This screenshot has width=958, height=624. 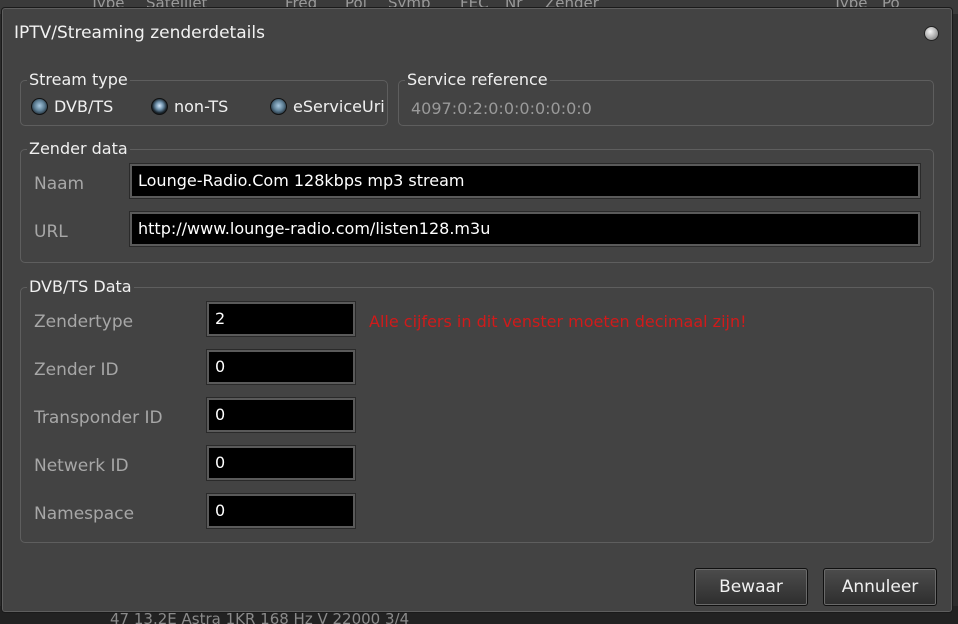 I want to click on radio-eserviceuri: eServiceUri, so click(x=327, y=106).